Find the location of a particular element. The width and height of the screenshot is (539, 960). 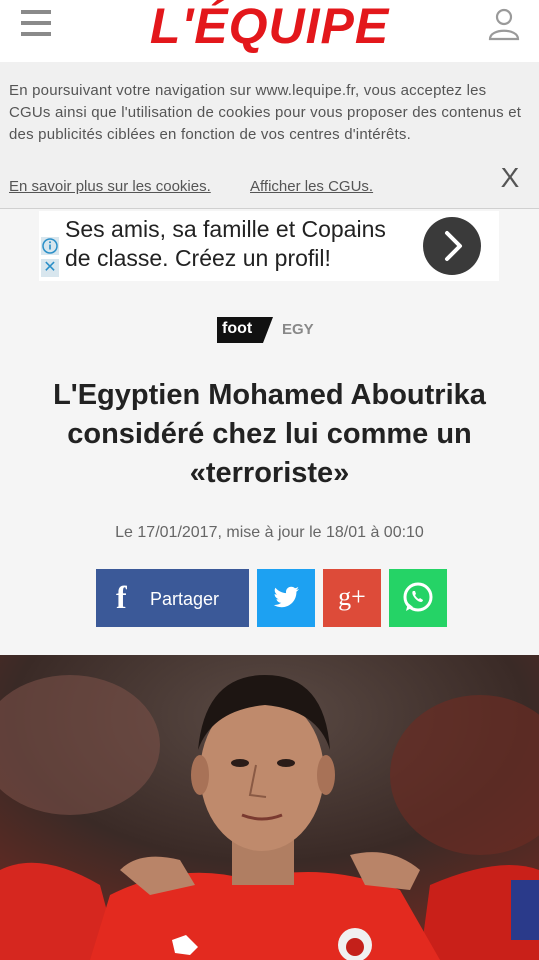

cookies-info-link: En savoir plus sur les cookies. is located at coordinates (110, 186).